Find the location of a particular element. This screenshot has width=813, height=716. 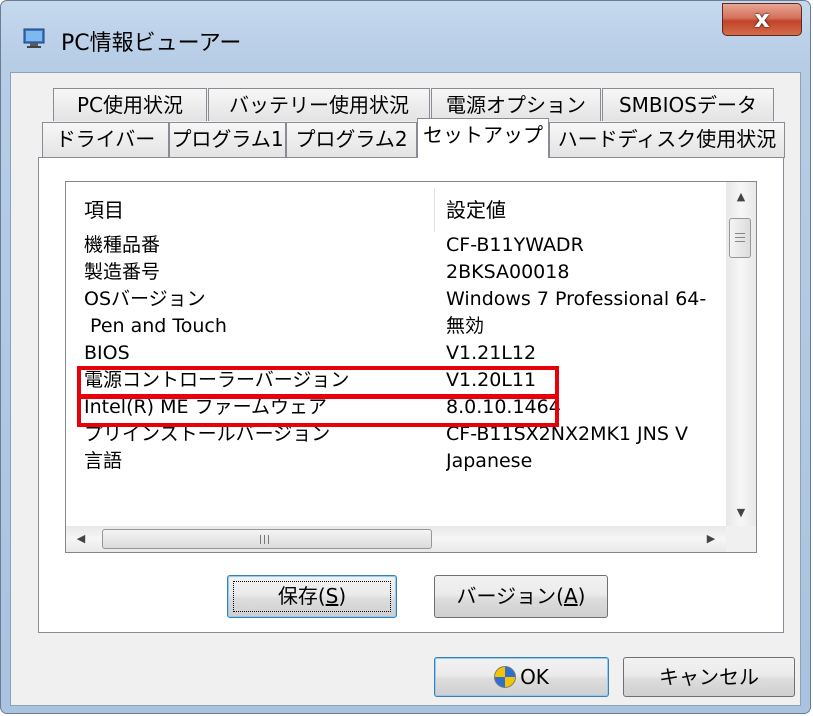

vertical-scroll-thumb is located at coordinates (740, 238).